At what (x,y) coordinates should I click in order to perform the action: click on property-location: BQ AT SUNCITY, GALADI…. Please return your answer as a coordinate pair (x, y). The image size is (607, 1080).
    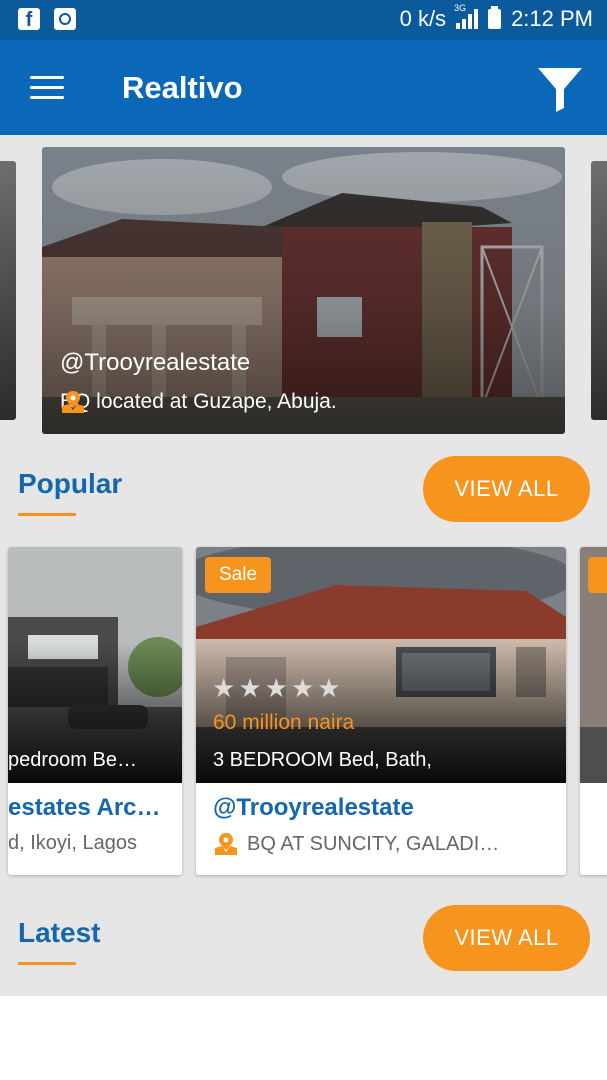
    Looking at the image, I should click on (356, 844).